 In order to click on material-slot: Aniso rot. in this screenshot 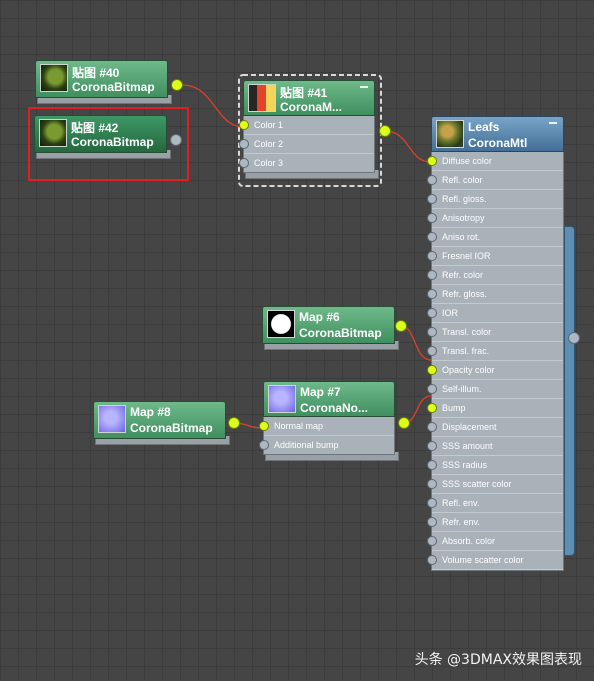, I will do `click(495, 237)`.